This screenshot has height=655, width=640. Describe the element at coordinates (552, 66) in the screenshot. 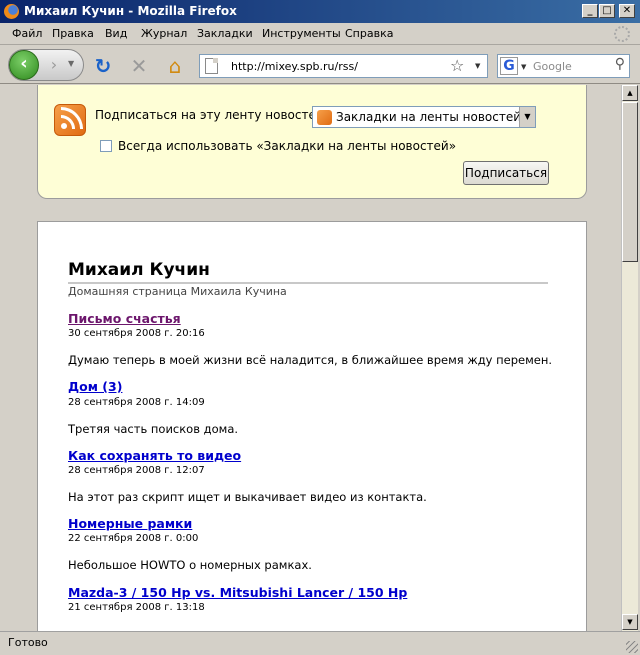

I see `search-input: Google` at that location.